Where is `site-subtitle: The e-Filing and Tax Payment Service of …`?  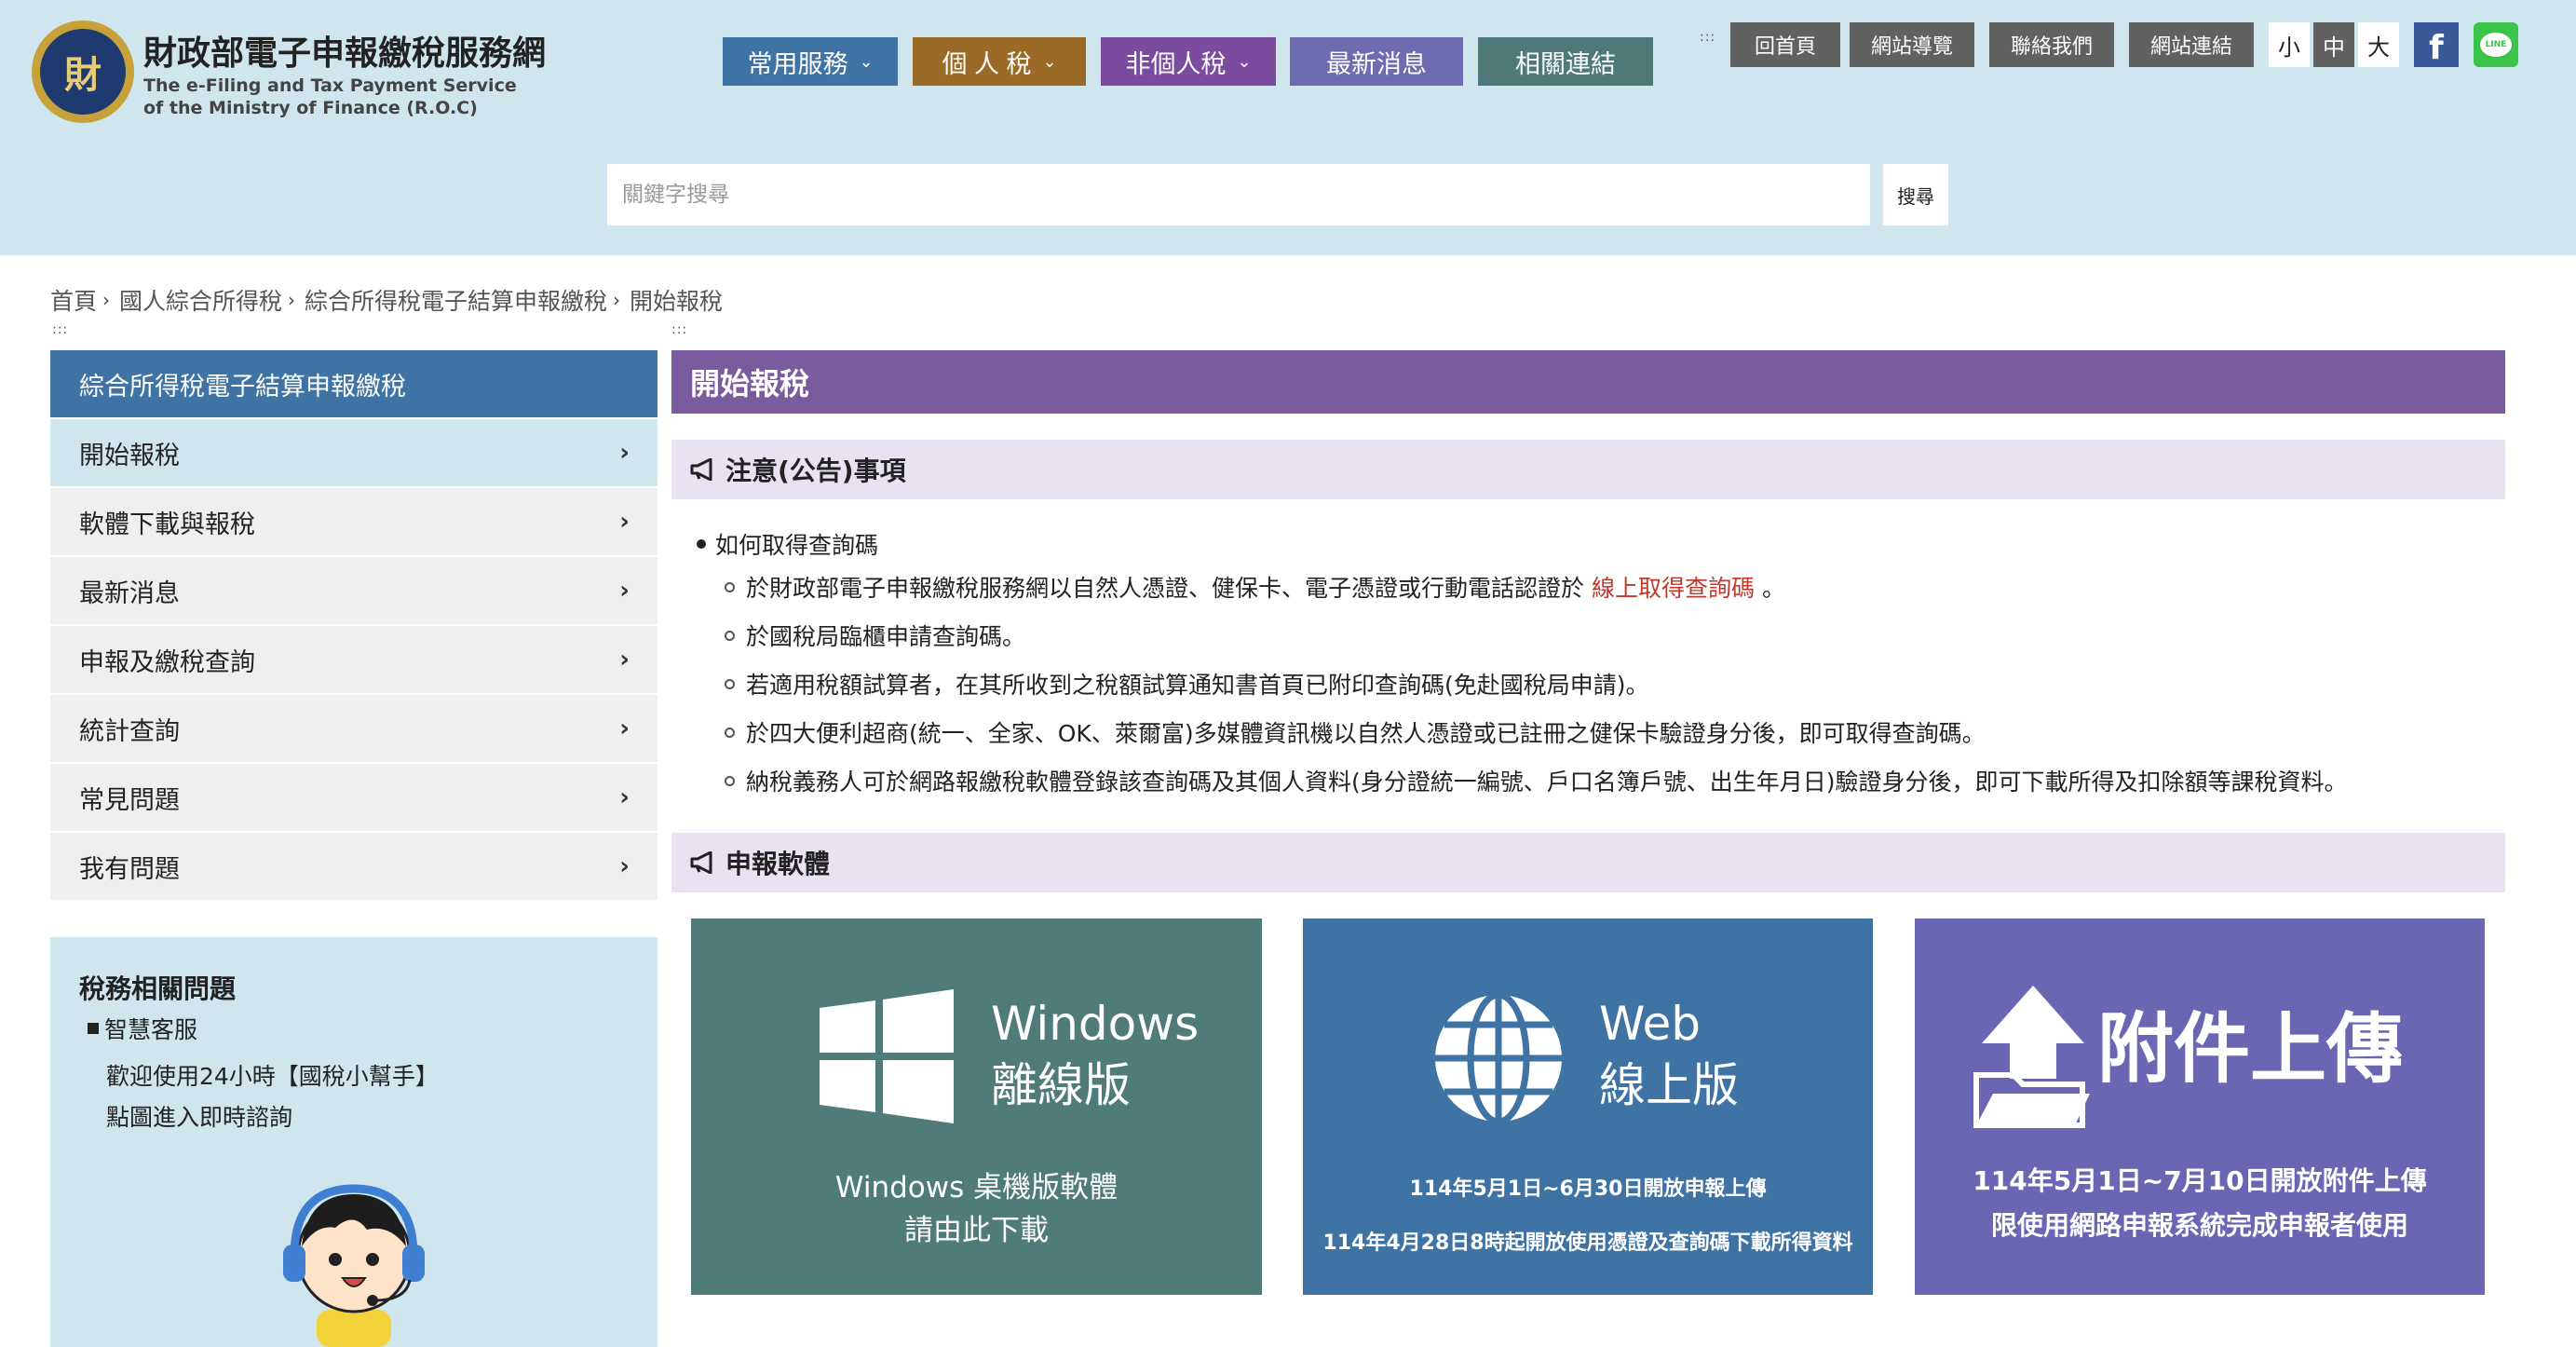 site-subtitle: The e-Filing and Tax Payment Service of … is located at coordinates (330, 96).